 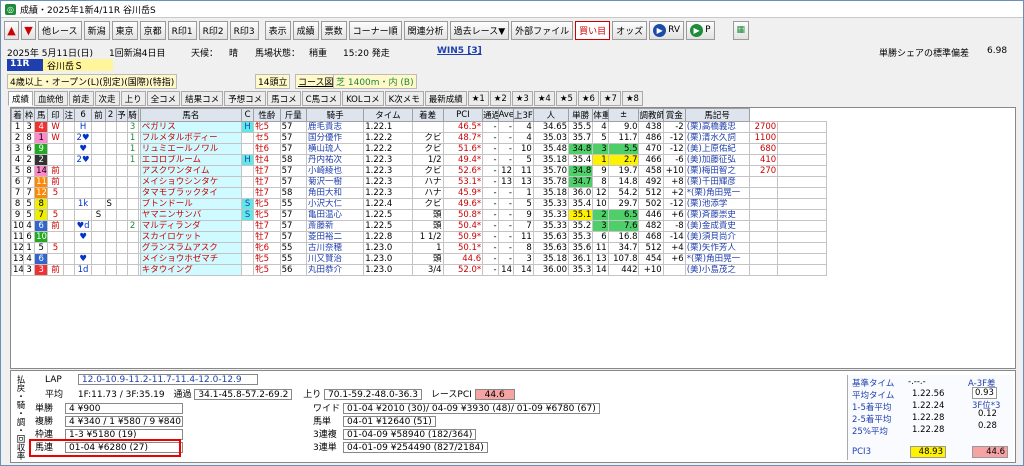 I want to click on tab-10: KOLコメ, so click(x=363, y=98).